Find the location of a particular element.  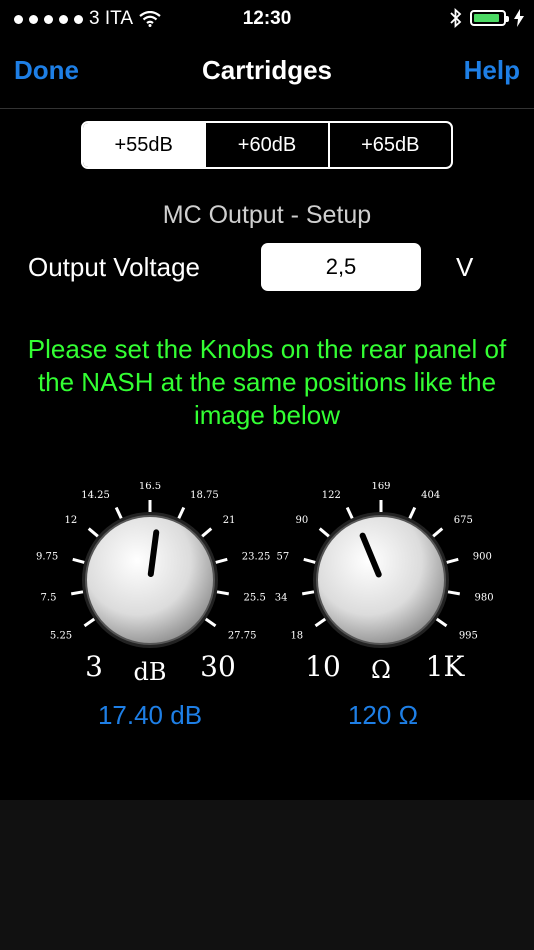

load-knob-face is located at coordinates (381, 580).